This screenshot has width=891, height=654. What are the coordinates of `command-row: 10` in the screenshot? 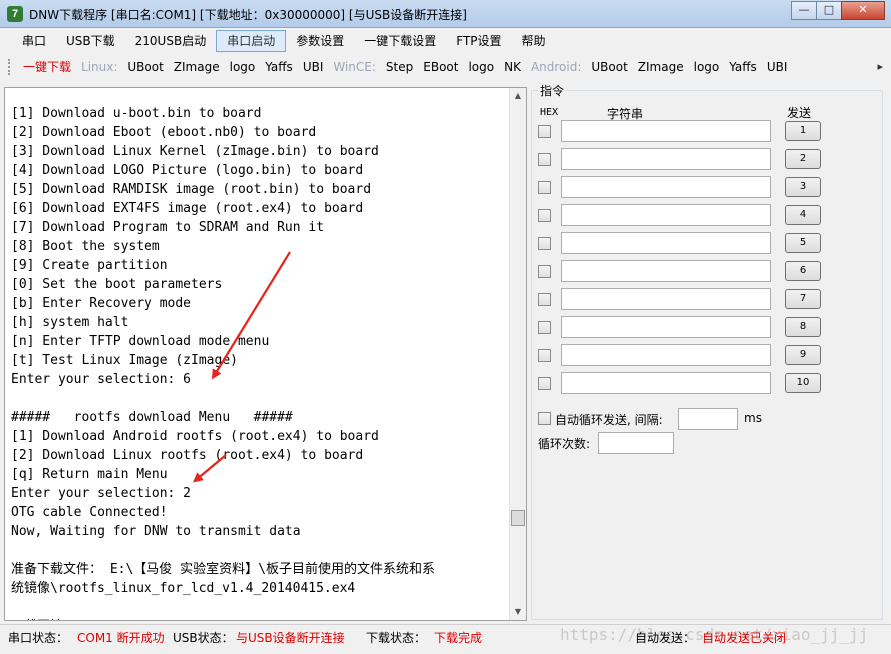 It's located at (707, 384).